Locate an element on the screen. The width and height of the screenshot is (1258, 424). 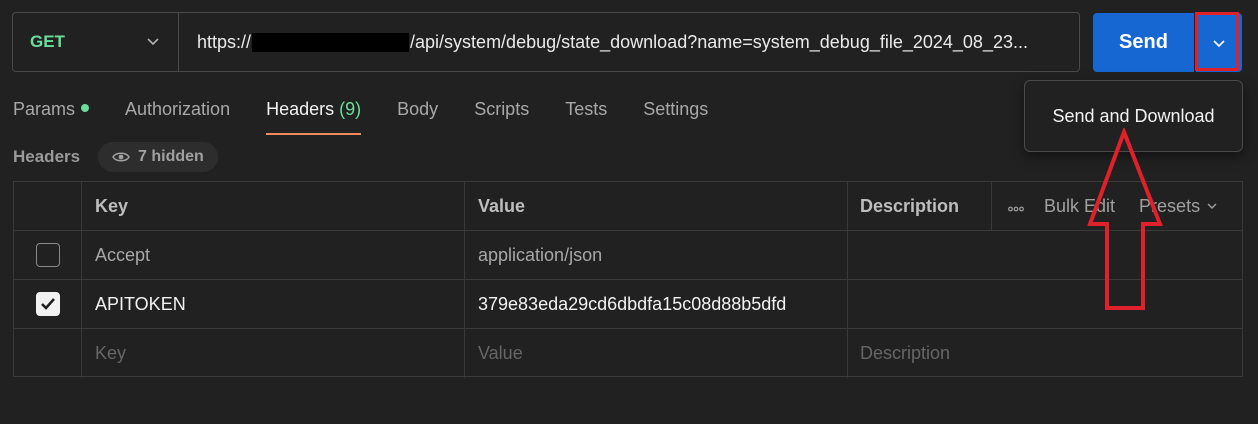
redacted-host is located at coordinates (331, 42).